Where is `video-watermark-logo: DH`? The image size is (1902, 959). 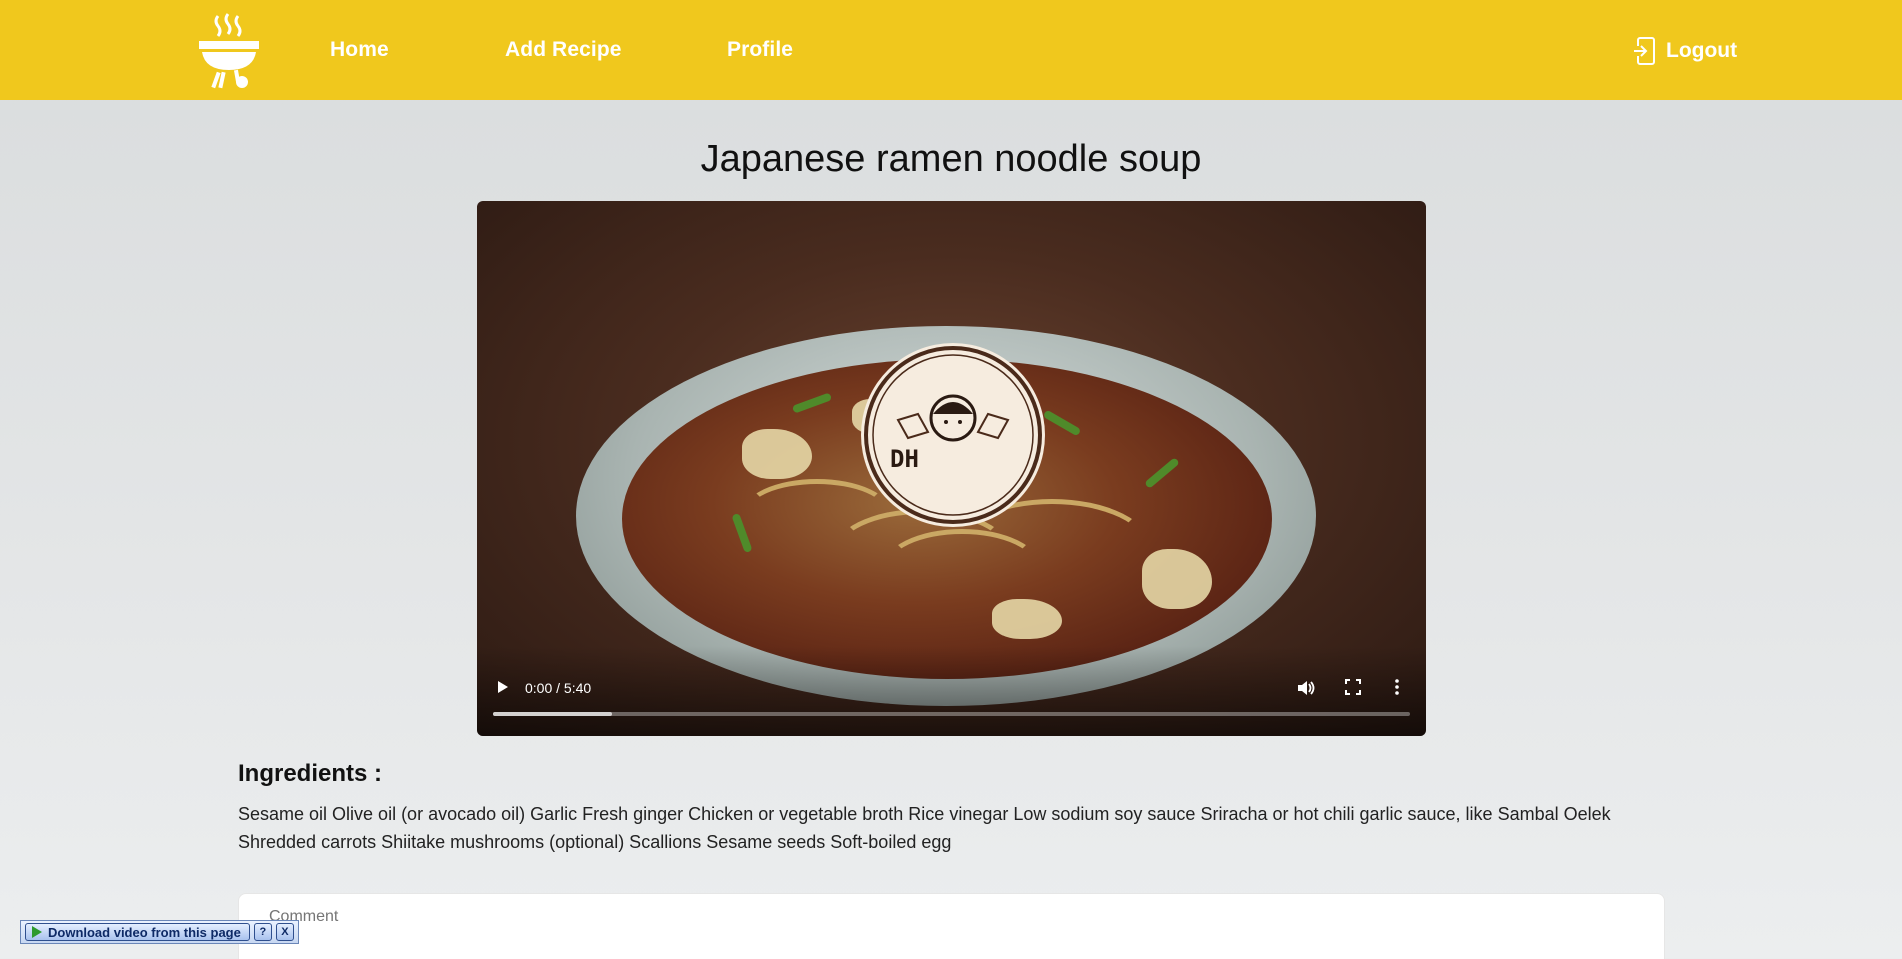
video-watermark-logo: DH is located at coordinates (953, 435).